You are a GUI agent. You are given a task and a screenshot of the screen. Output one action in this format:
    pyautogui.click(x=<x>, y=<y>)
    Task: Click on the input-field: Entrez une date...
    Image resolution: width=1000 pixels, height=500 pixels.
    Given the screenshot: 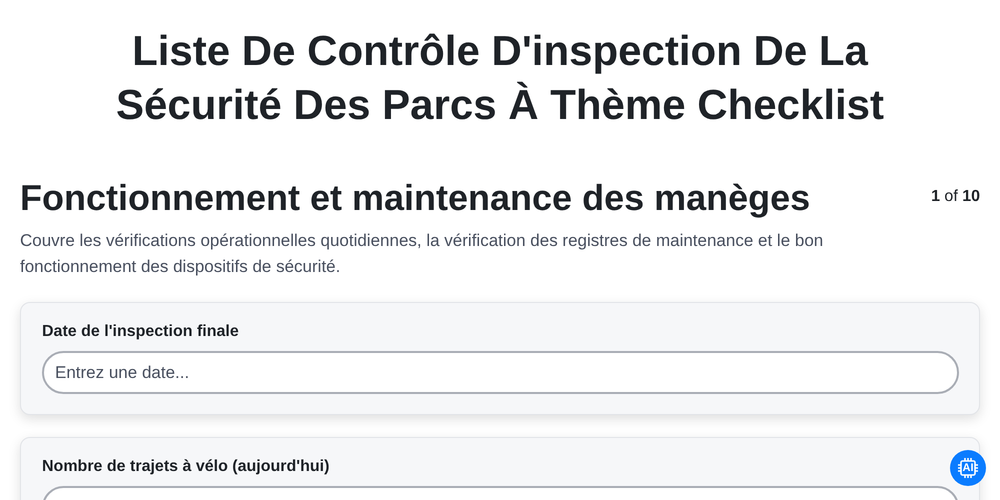 What is the action you would take?
    pyautogui.click(x=500, y=372)
    